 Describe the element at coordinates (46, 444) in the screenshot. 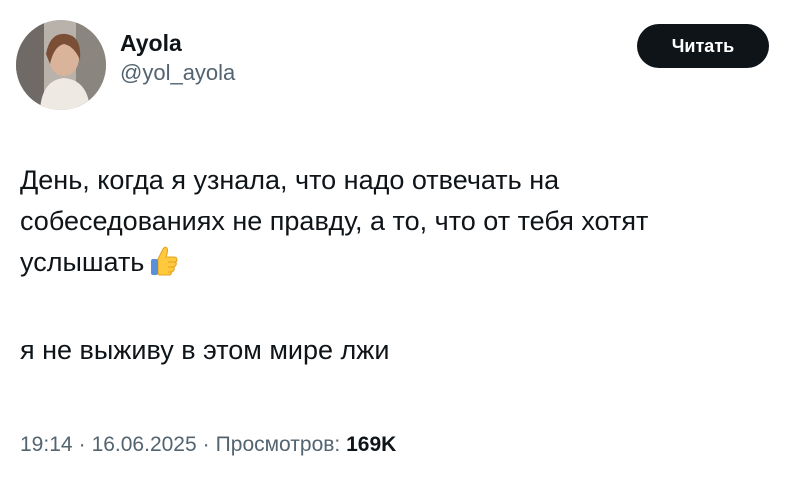

I see `tweet-time: 19:14` at that location.